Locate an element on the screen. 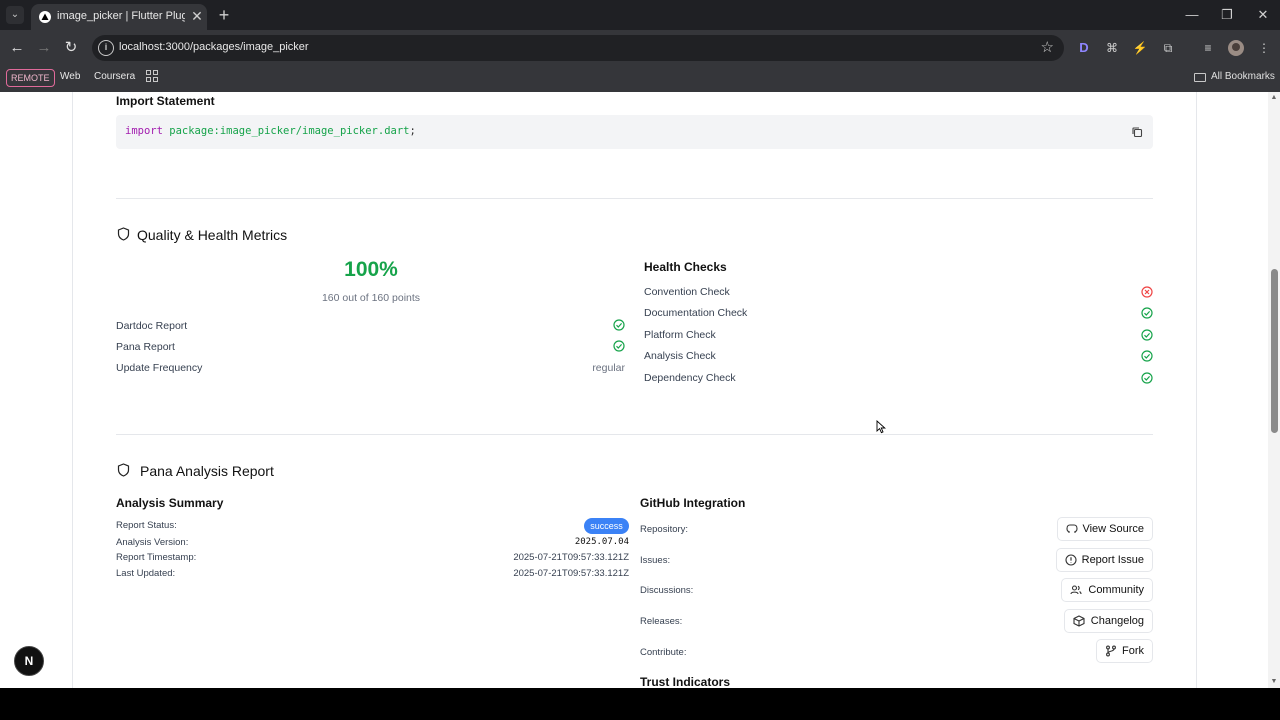 This screenshot has width=1280, height=720. github-row-label: Contribute: is located at coordinates (663, 652).